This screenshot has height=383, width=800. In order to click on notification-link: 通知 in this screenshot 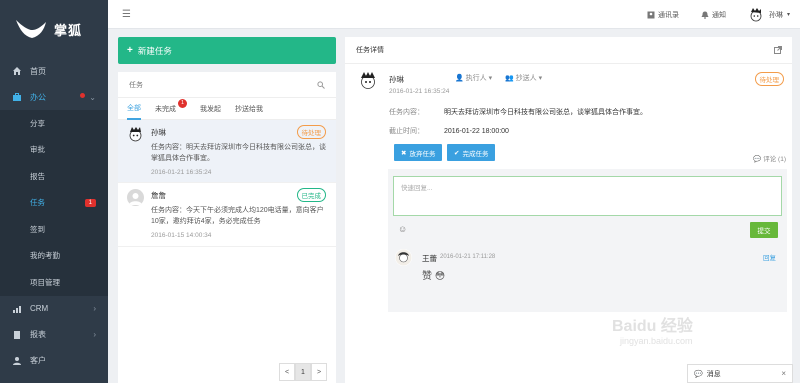, I will do `click(713, 15)`.